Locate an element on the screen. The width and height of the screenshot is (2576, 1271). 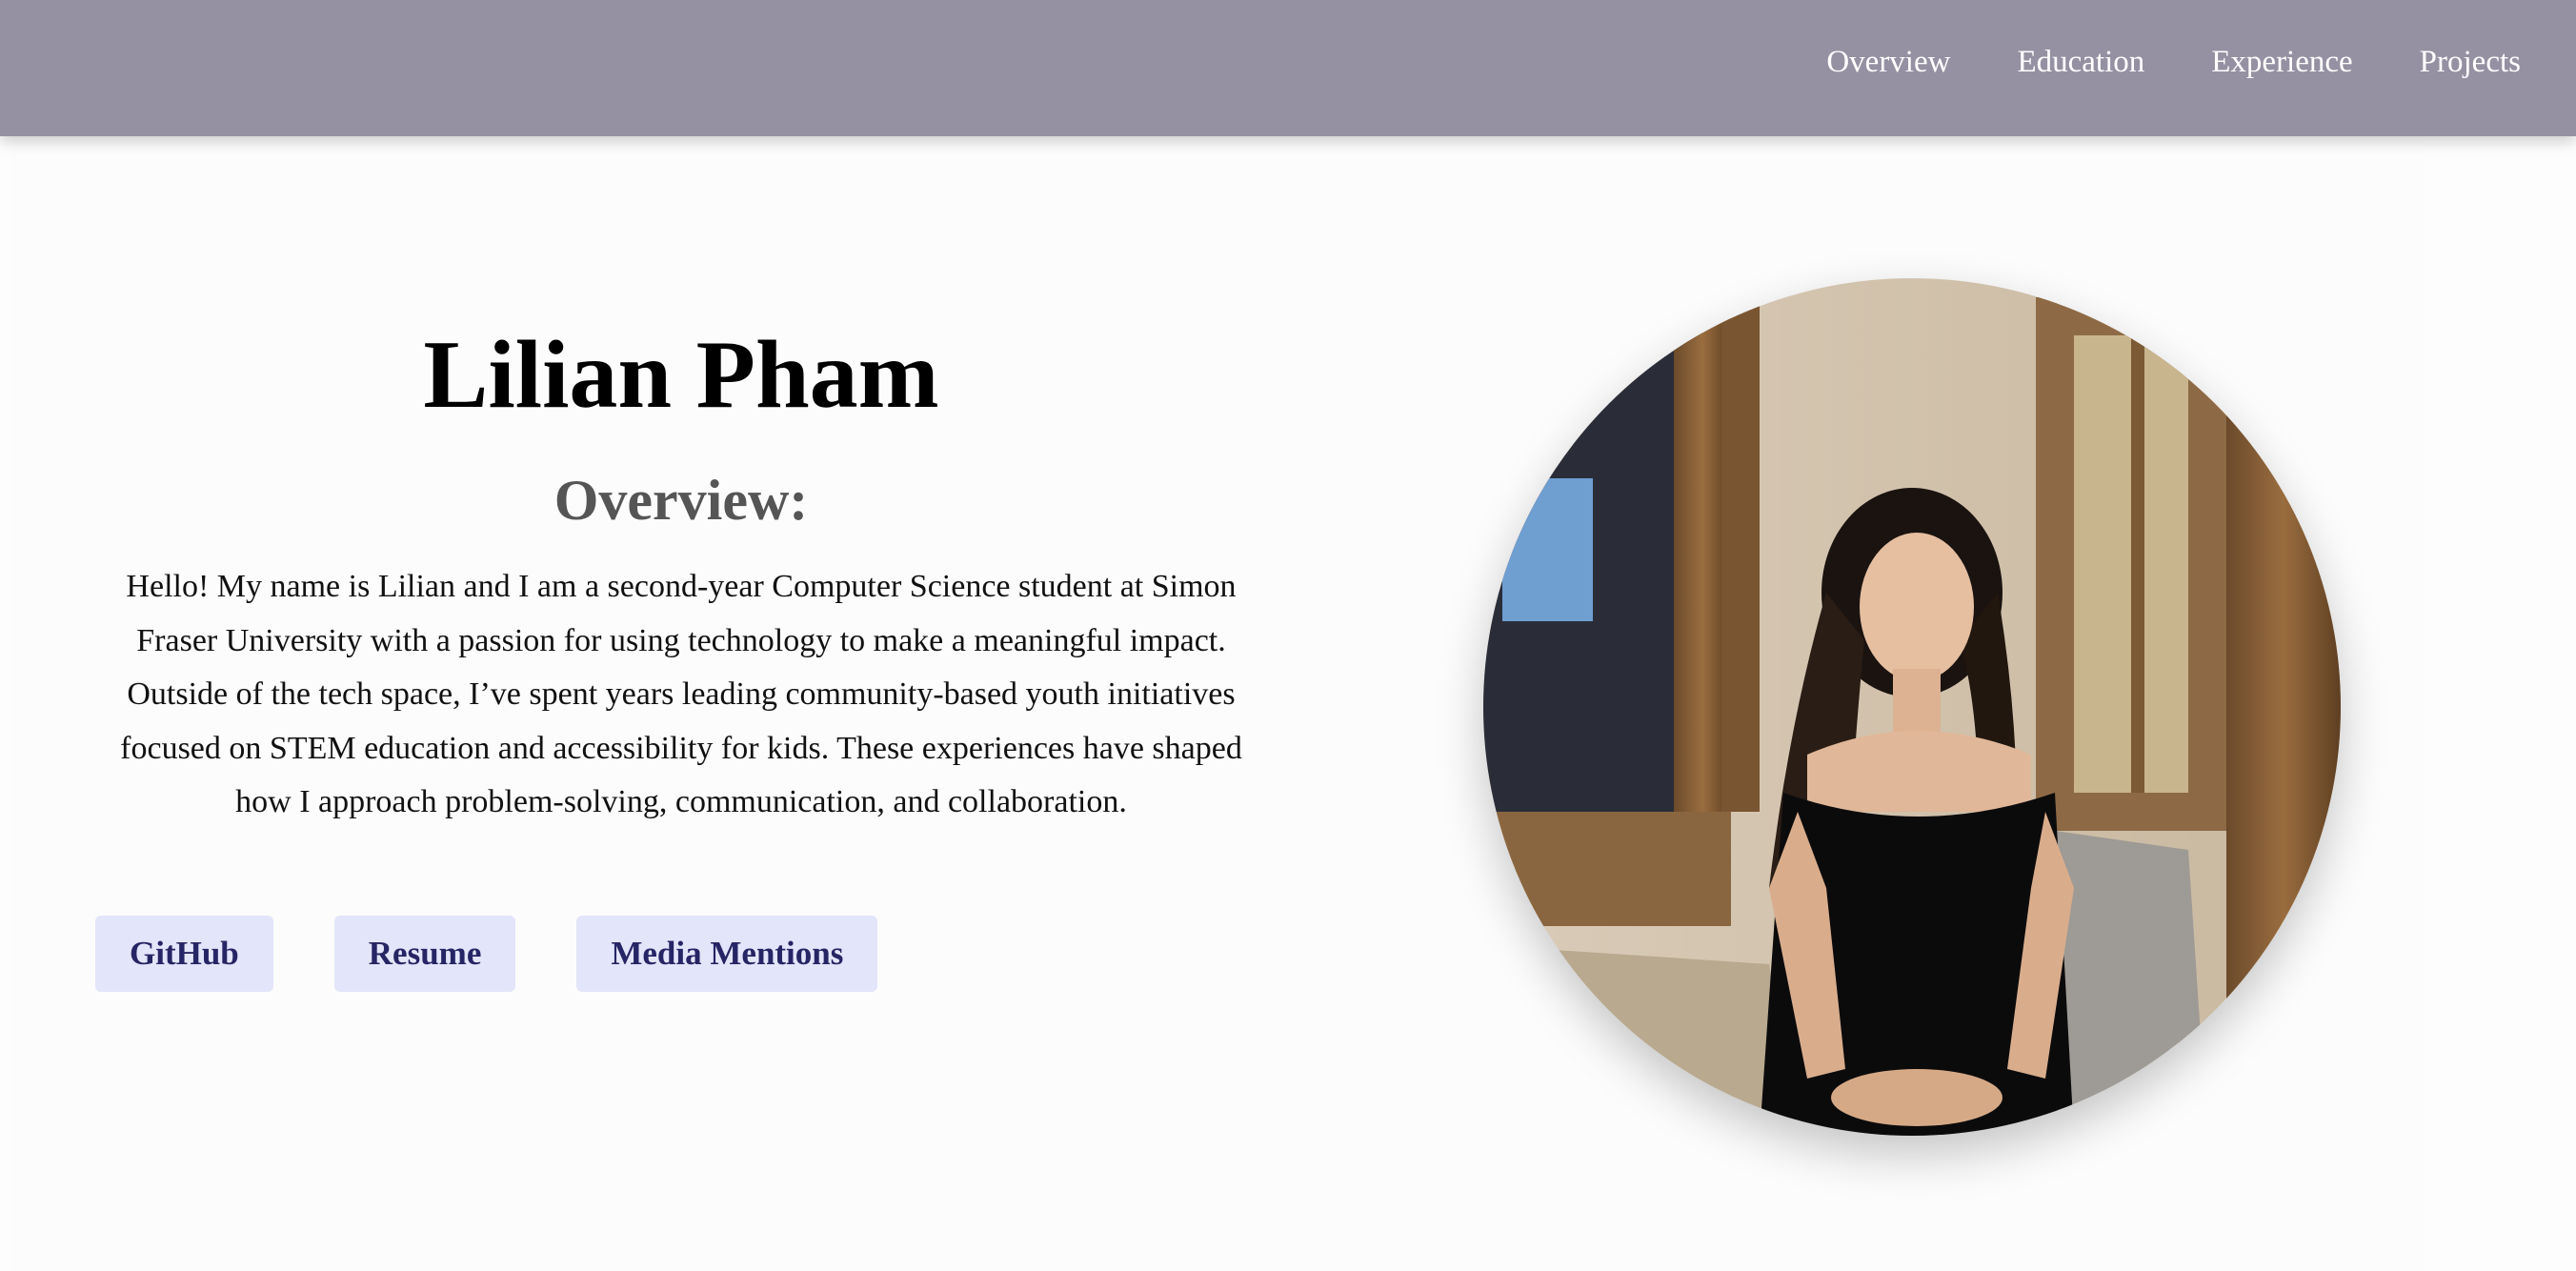
link-buttons: GitHub Resume Media Mentions is located at coordinates (487, 954).